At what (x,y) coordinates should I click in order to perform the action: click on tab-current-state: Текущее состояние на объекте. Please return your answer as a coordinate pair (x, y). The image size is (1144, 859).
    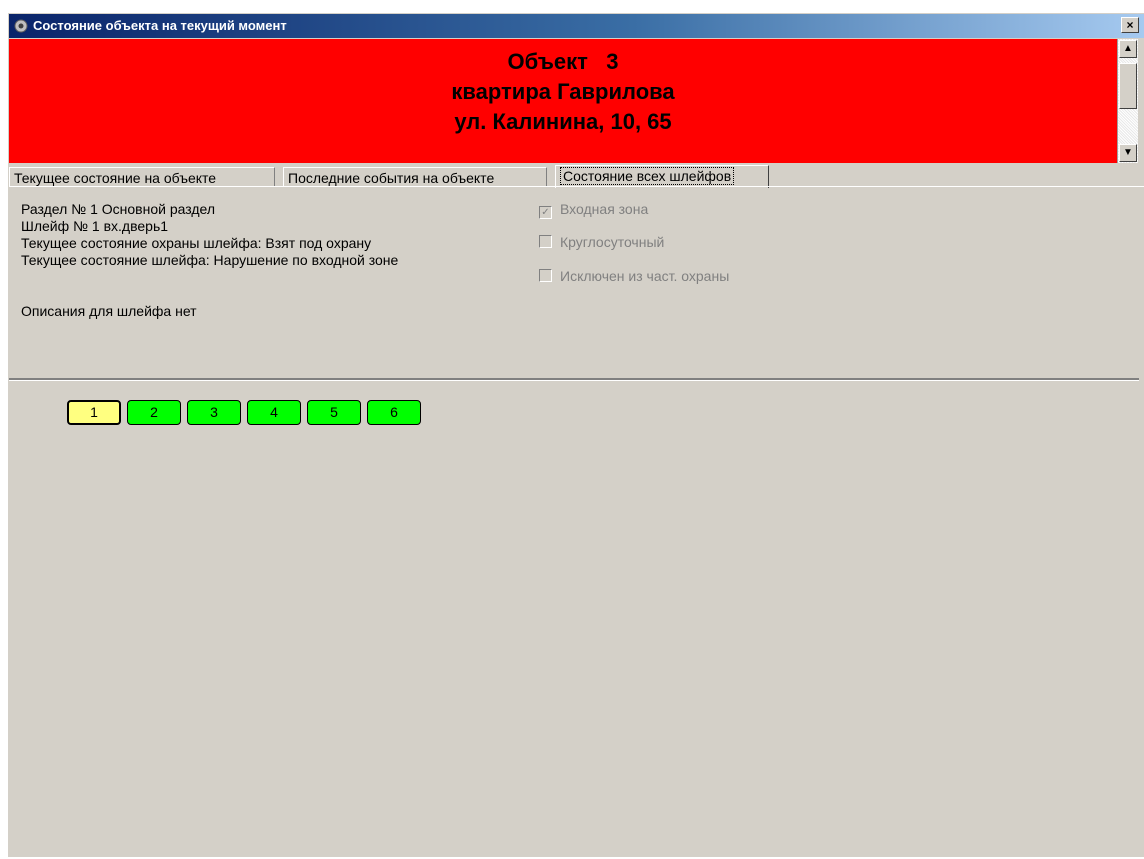
    Looking at the image, I should click on (142, 177).